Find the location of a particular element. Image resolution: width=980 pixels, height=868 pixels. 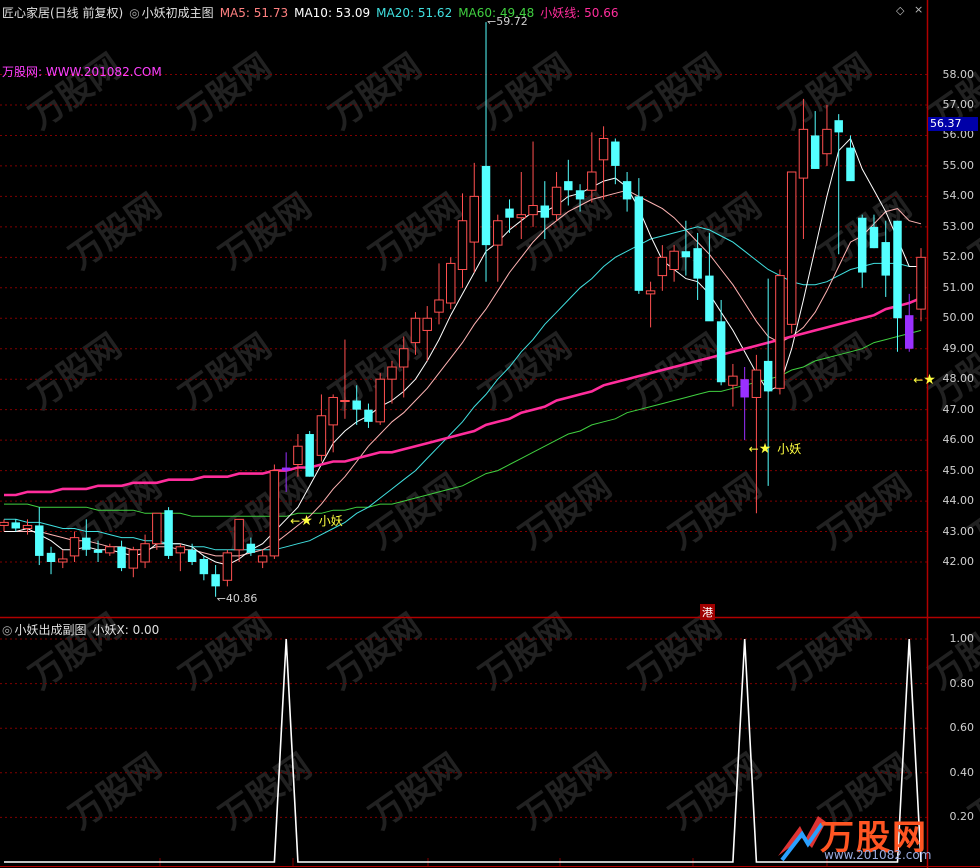

brand-logo: 万股网 www.201082.com is located at coordinates (872, 836).